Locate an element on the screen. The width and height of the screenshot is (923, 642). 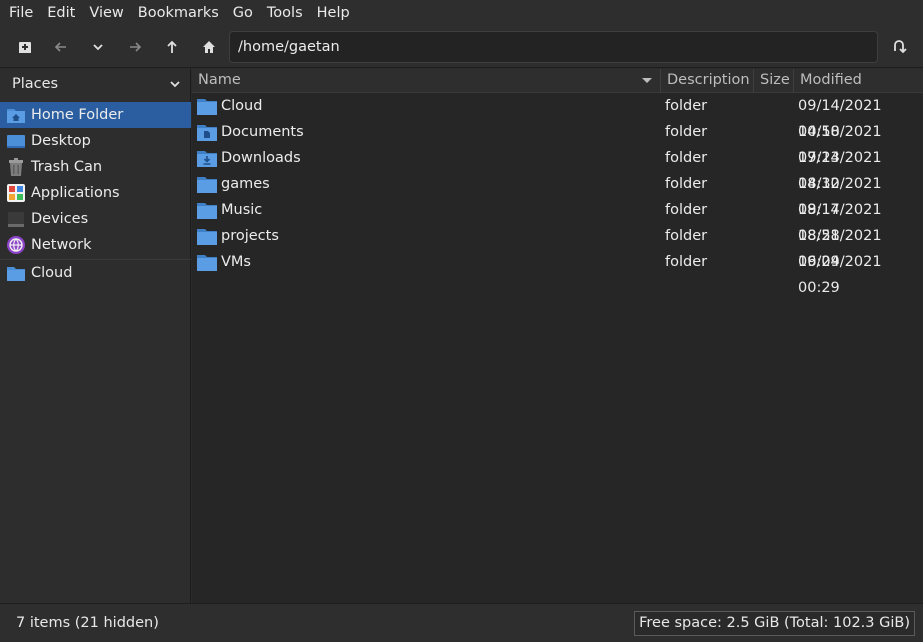
menu-tools: Tools is located at coordinates (285, 13).